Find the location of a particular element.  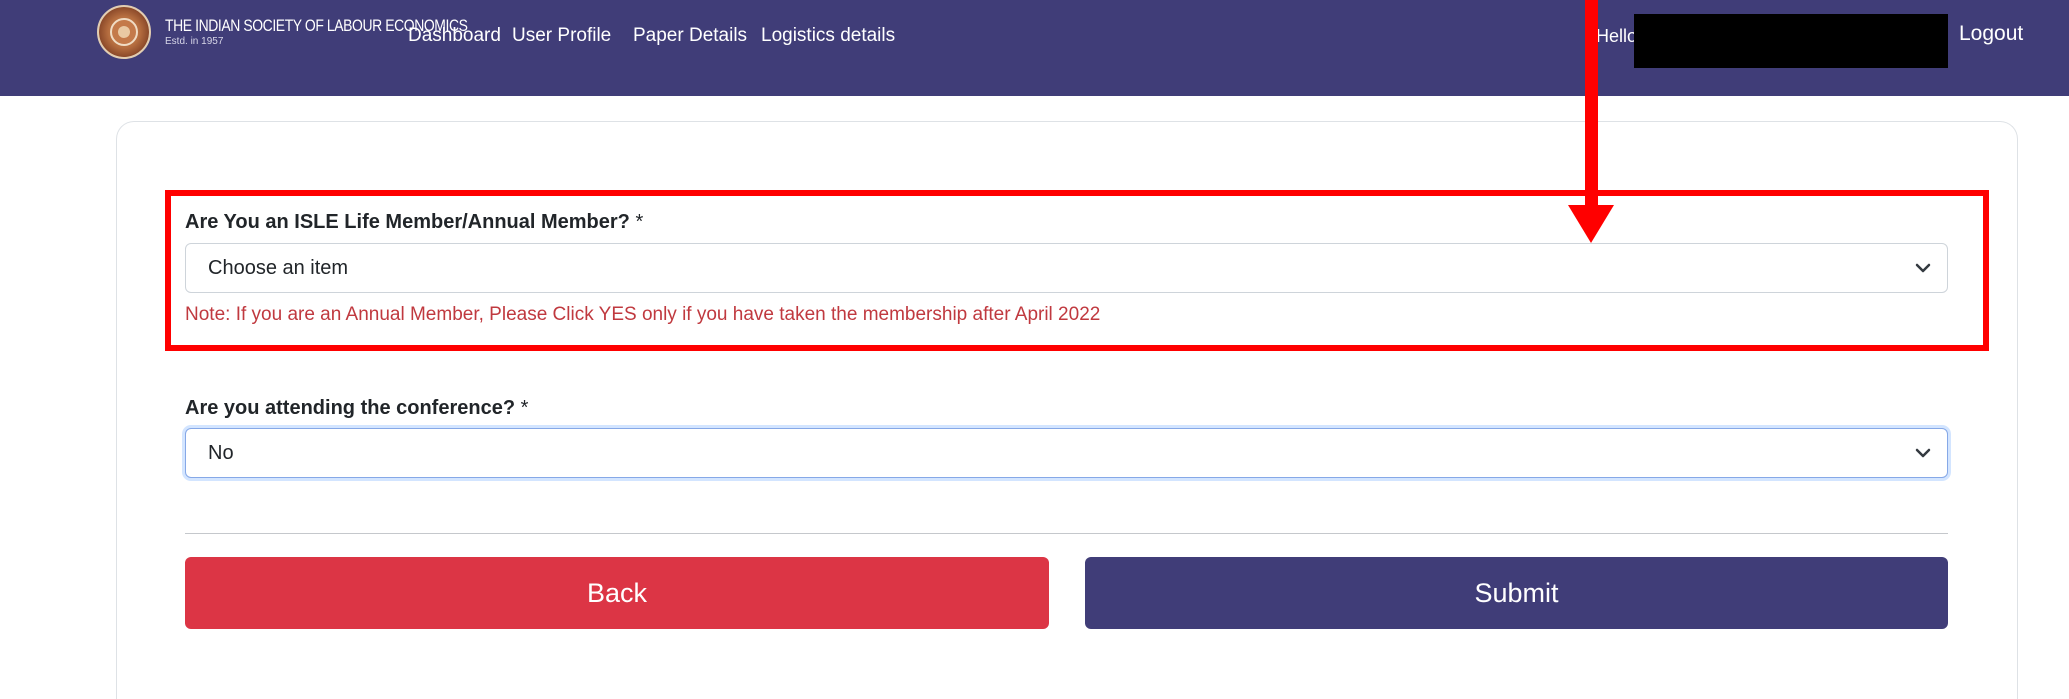

form-divider is located at coordinates (1066, 533).